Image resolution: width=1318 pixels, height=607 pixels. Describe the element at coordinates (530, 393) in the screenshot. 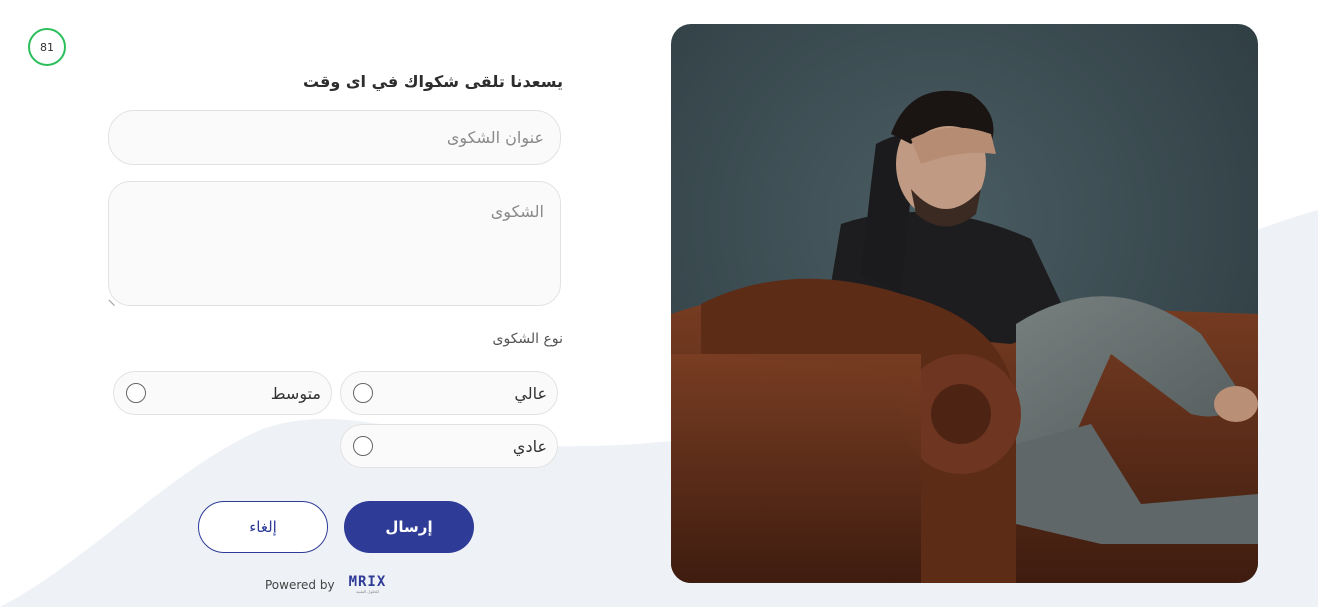

I see `radio-option-label: عالي` at that location.